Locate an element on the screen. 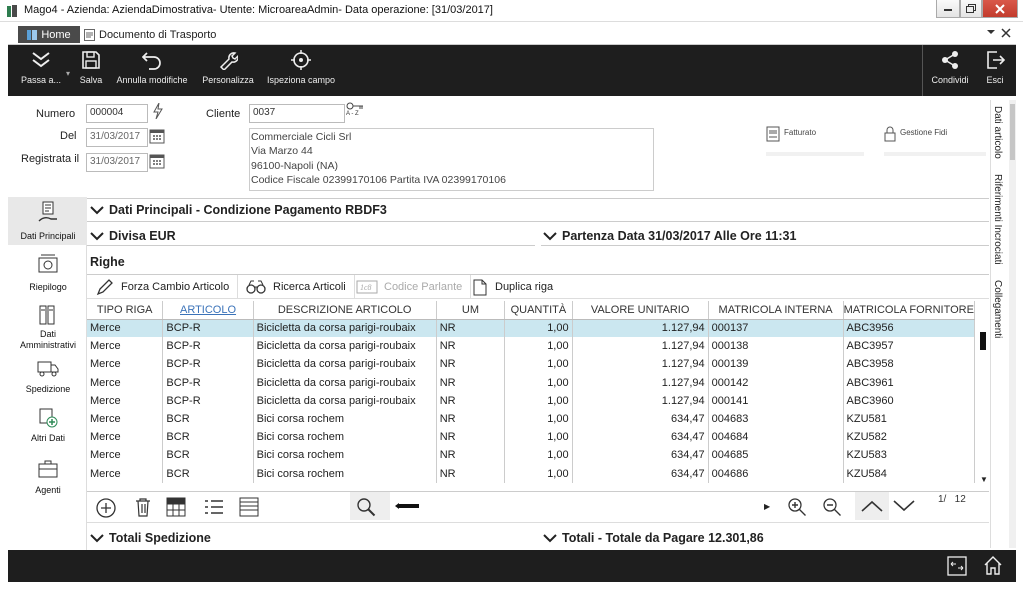 This screenshot has width=1023, height=589. lightning-icon is located at coordinates (158, 111).